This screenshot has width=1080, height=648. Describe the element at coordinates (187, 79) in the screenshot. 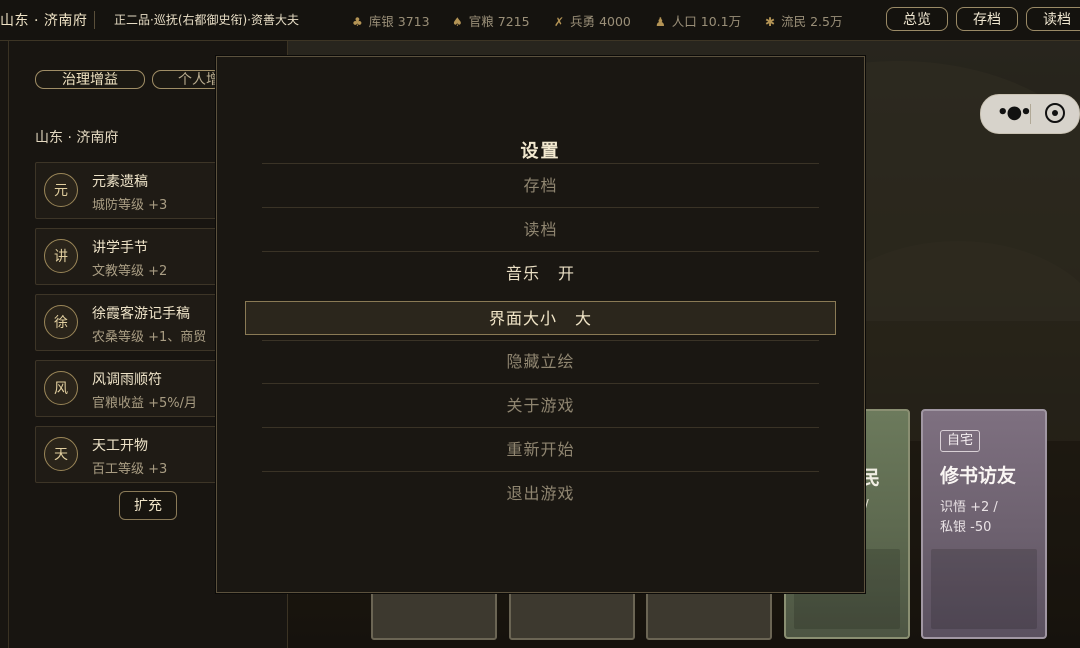

I see `tab-personal: 个人增` at that location.